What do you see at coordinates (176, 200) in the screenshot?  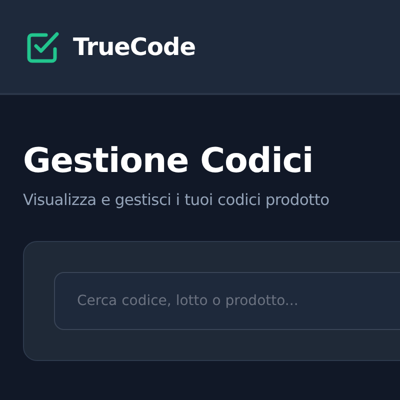 I see `page-subtitle: Visualizza e gestisci i tuoi codici prodotto` at bounding box center [176, 200].